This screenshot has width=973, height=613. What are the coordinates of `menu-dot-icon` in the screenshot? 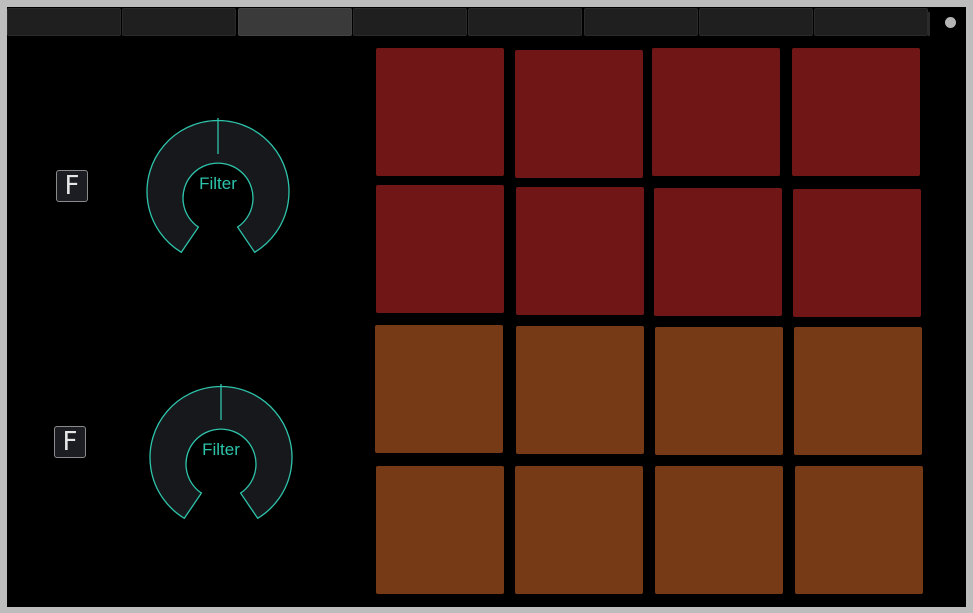 It's located at (950, 22).